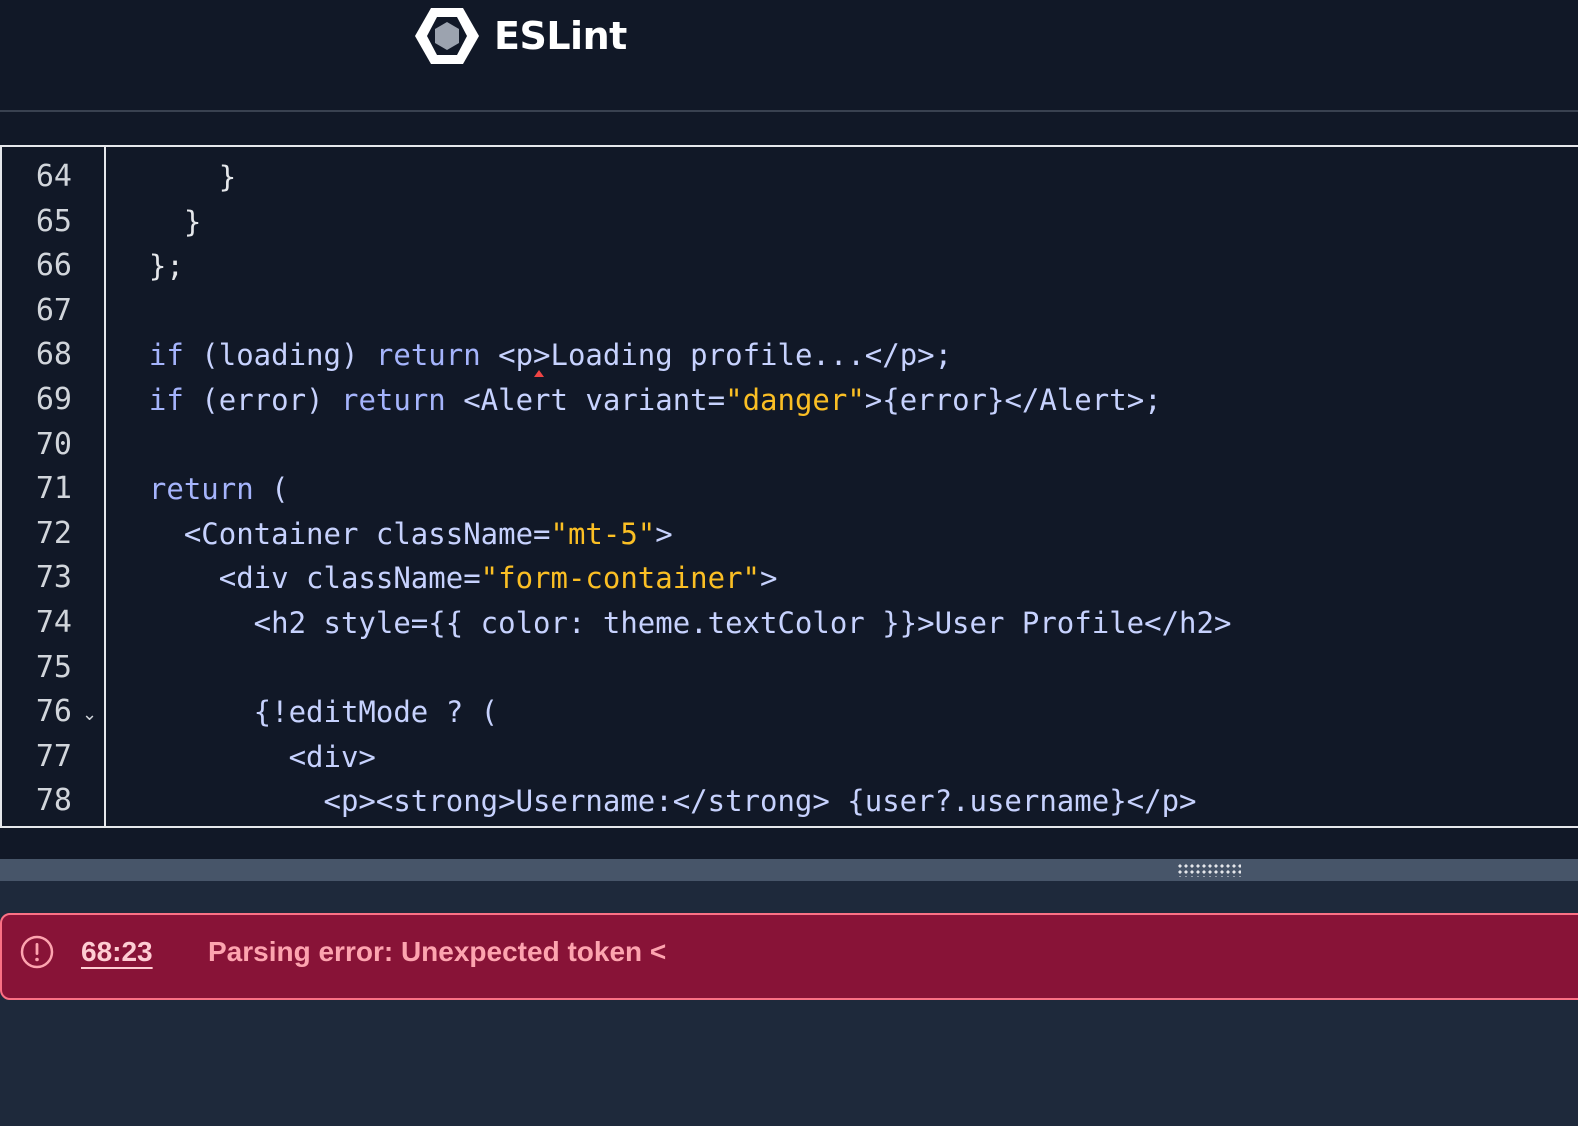 Image resolution: width=1578 pixels, height=1126 pixels. I want to click on line-number: 67, so click(53, 310).